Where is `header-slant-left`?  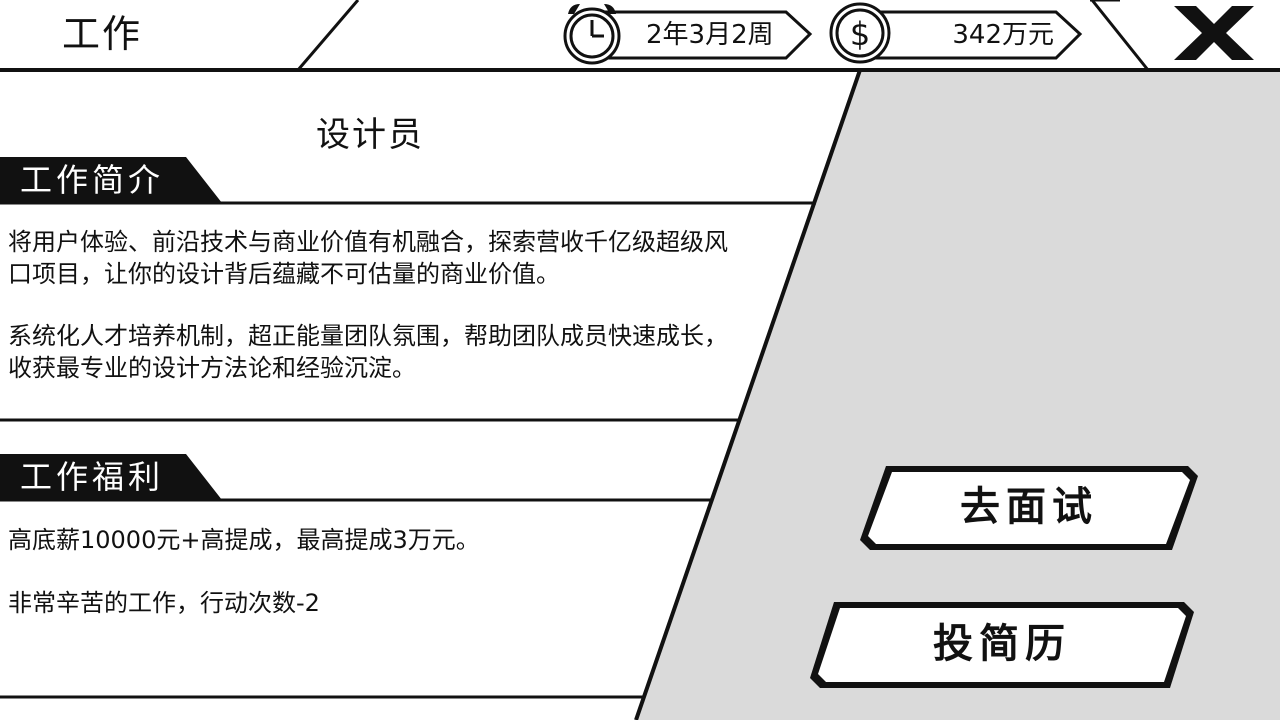 header-slant-left is located at coordinates (328, 35).